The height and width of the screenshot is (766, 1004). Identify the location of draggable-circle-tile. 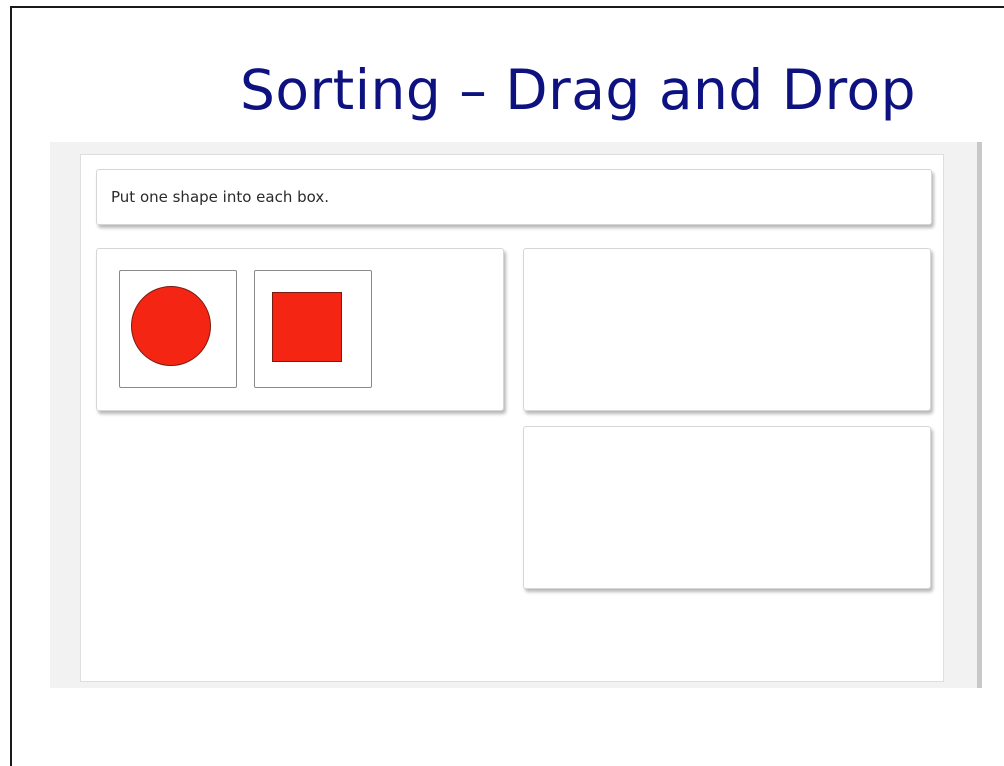
(178, 329).